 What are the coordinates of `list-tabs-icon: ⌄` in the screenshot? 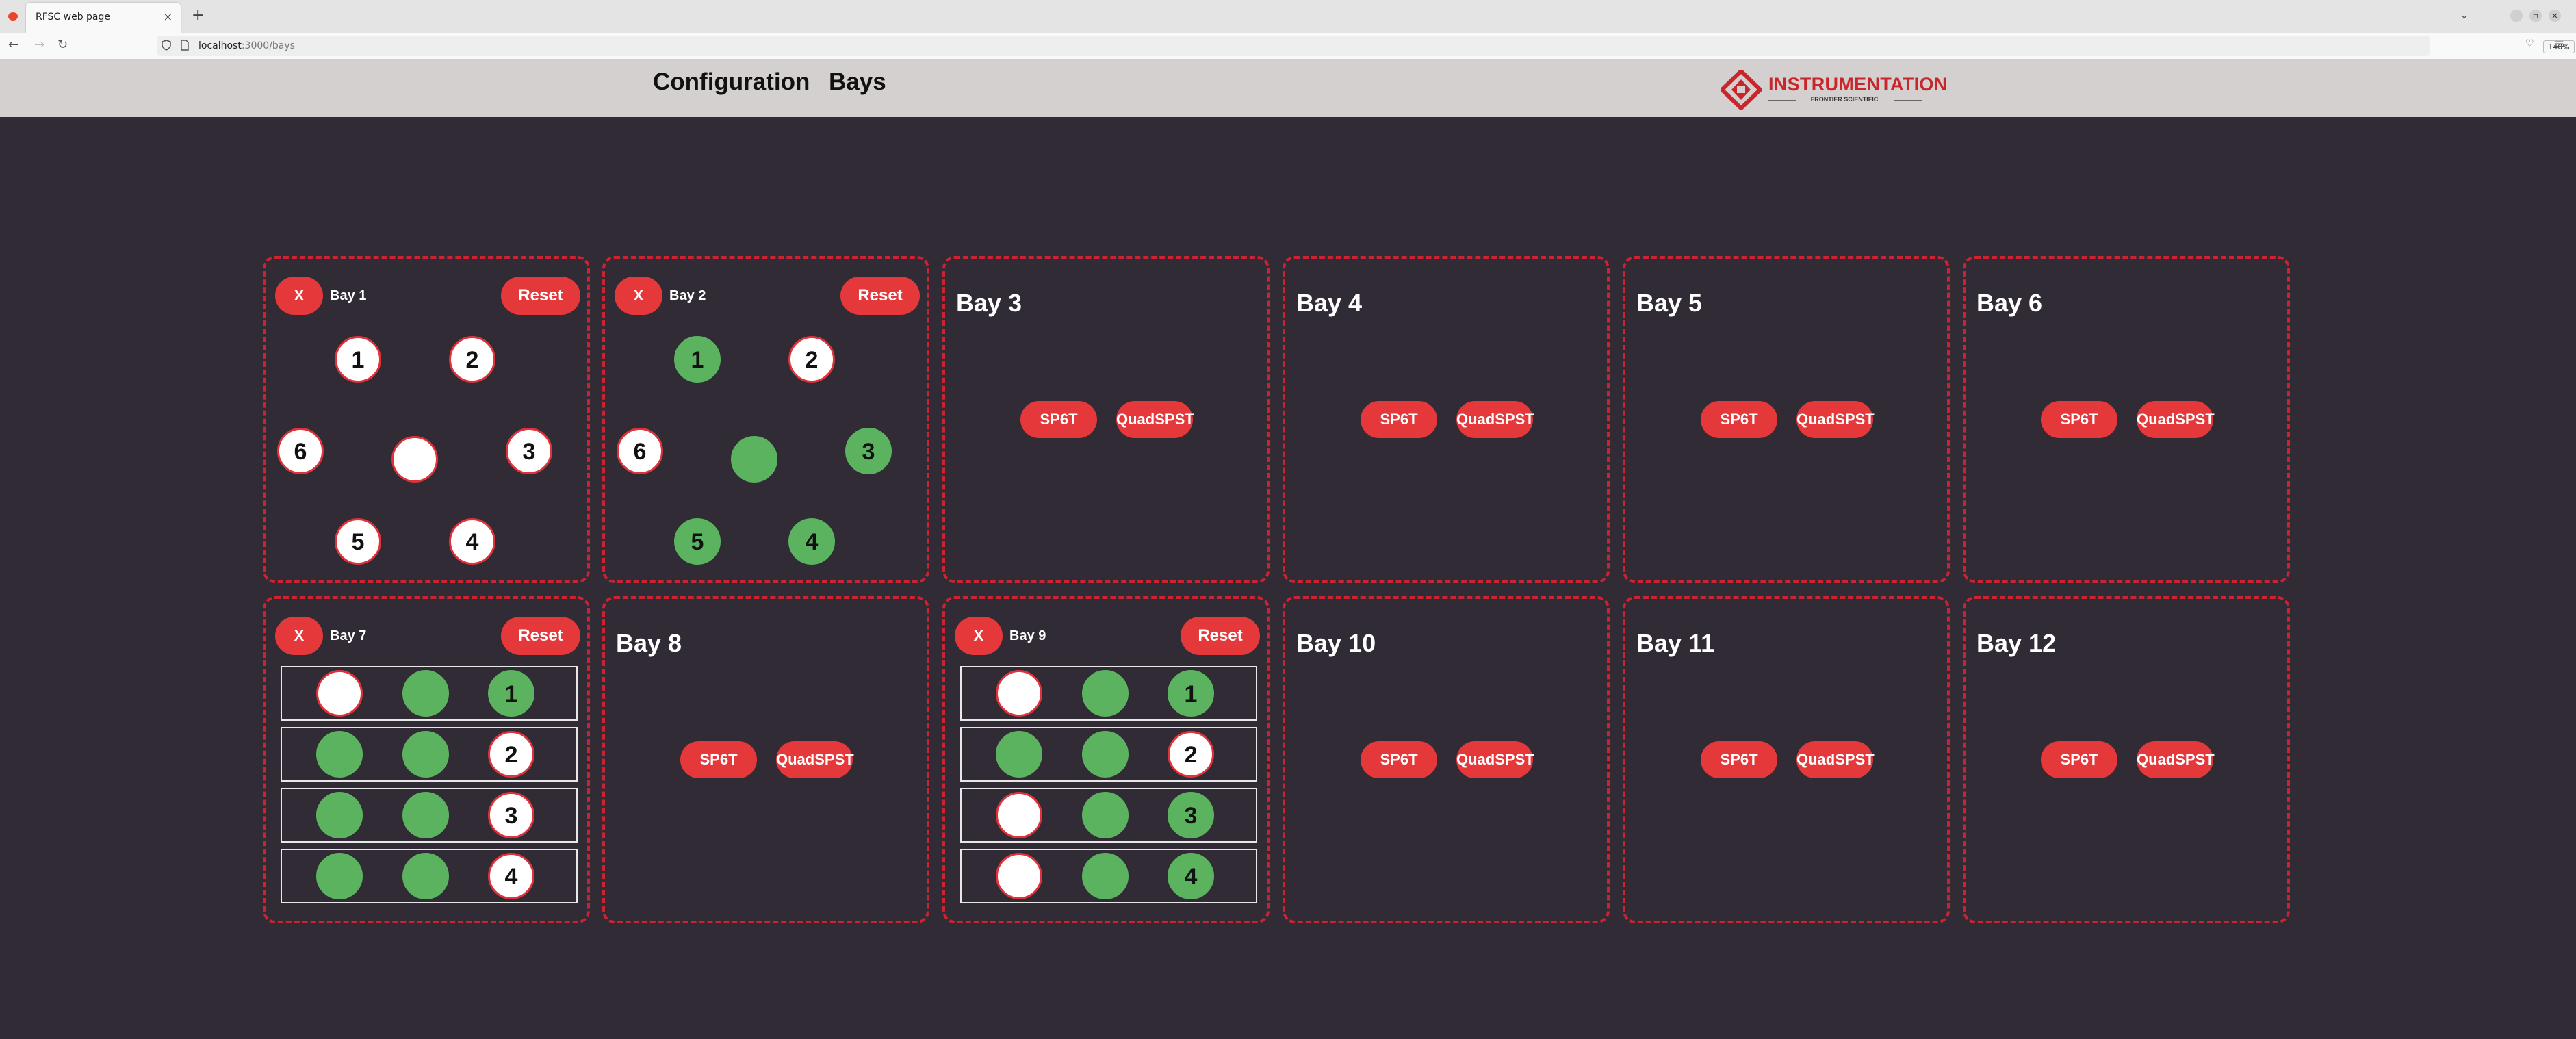 It's located at (2464, 14).